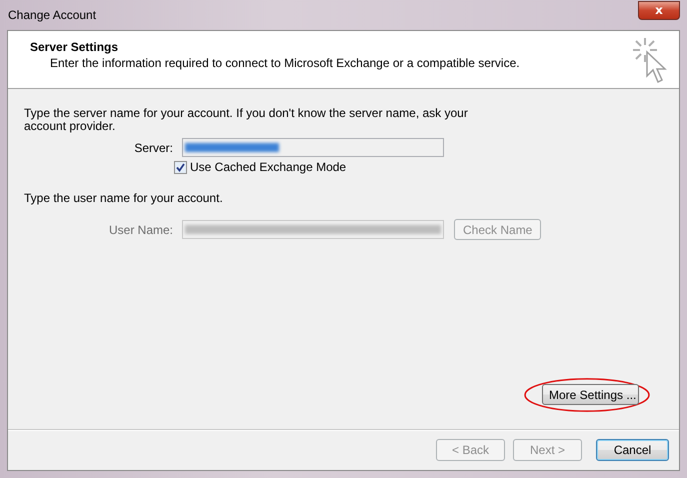 Image resolution: width=687 pixels, height=478 pixels. What do you see at coordinates (313, 147) in the screenshot?
I see `server-field` at bounding box center [313, 147].